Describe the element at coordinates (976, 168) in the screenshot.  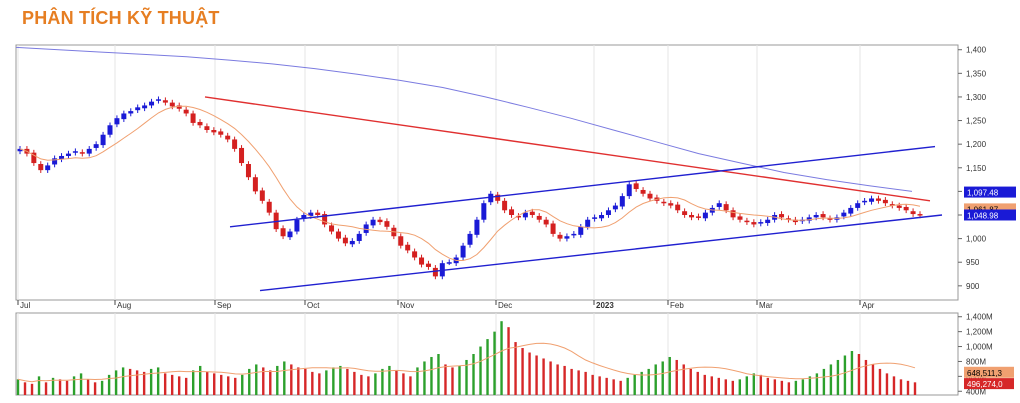
I see `price-tick-label: 1,150` at that location.